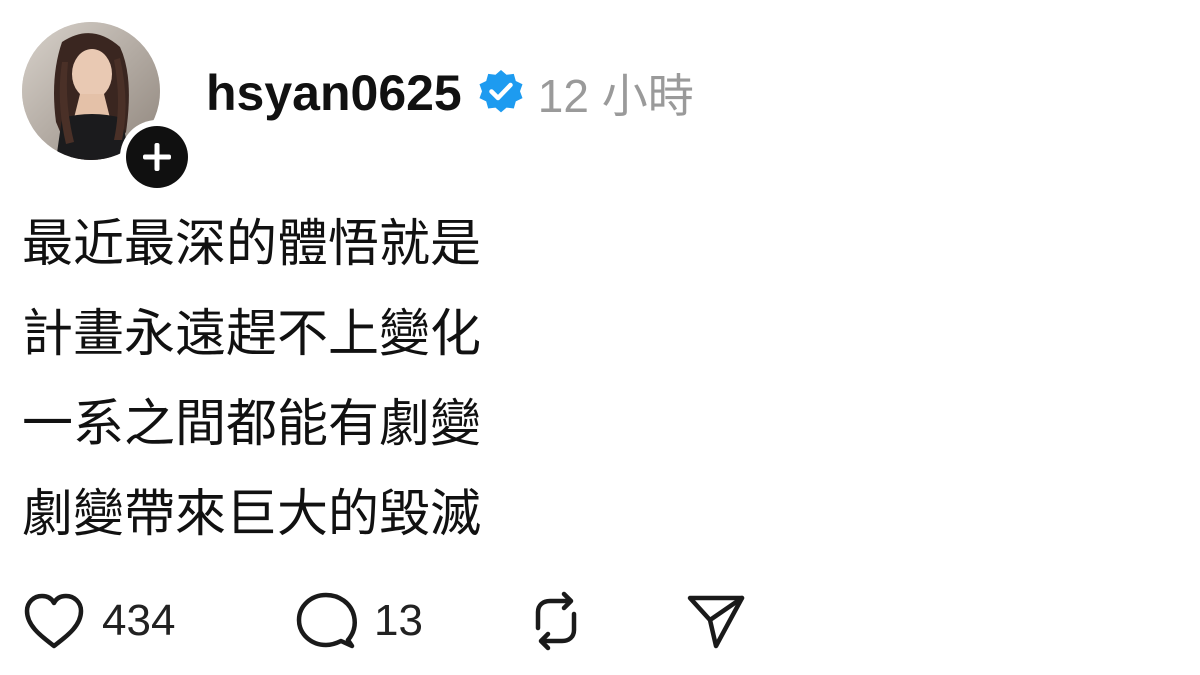 This screenshot has height=675, width=1200. What do you see at coordinates (252, 424) in the screenshot?
I see `post-text-line: 一系之間都能有劇變` at bounding box center [252, 424].